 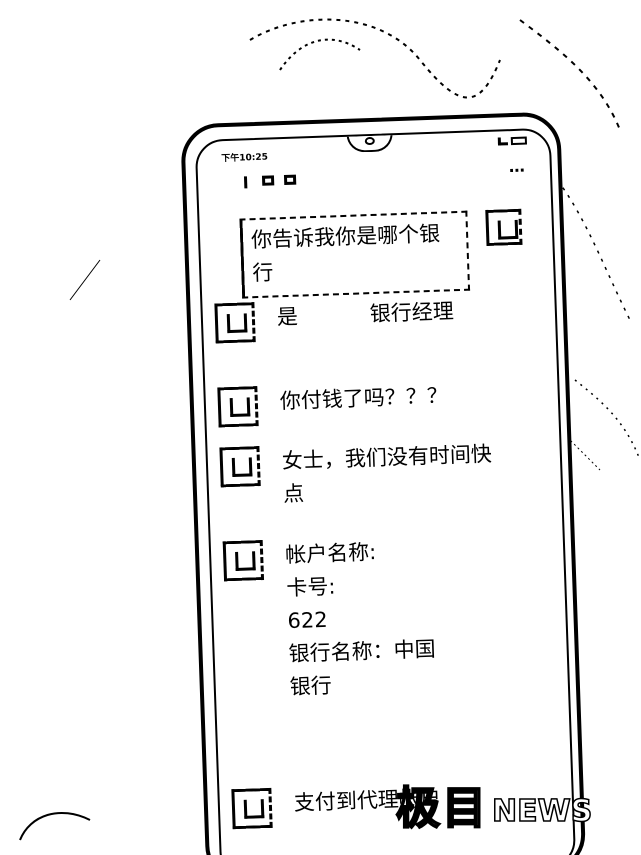 What do you see at coordinates (311, 686) in the screenshot?
I see `bank-name-tail: 银行` at bounding box center [311, 686].